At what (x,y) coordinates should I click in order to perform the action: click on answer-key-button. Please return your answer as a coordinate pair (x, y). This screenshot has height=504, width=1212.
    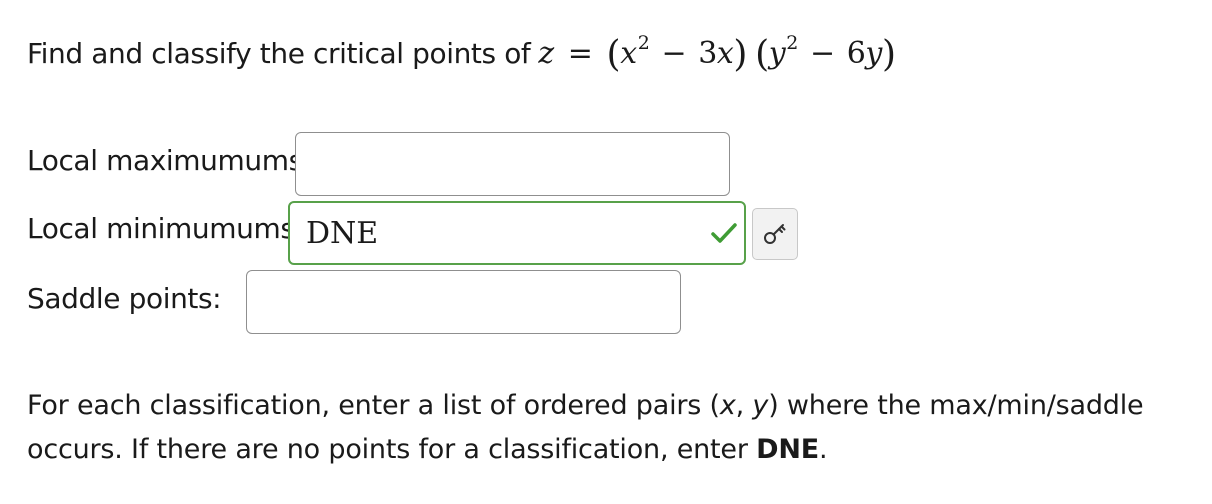
    Looking at the image, I should click on (775, 234).